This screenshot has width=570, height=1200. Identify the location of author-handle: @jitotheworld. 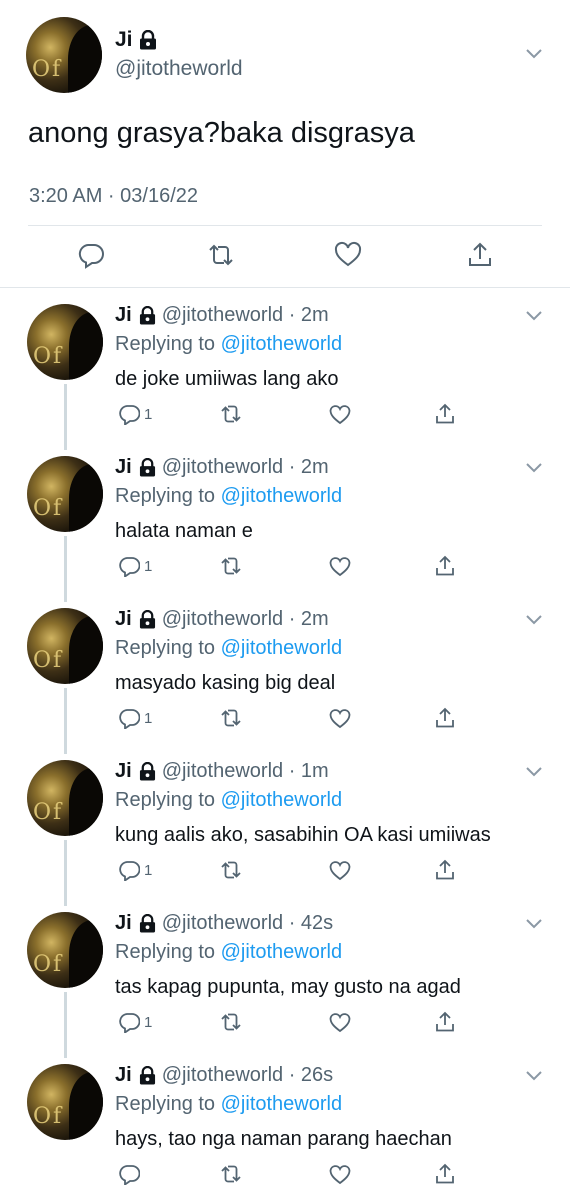
(179, 69).